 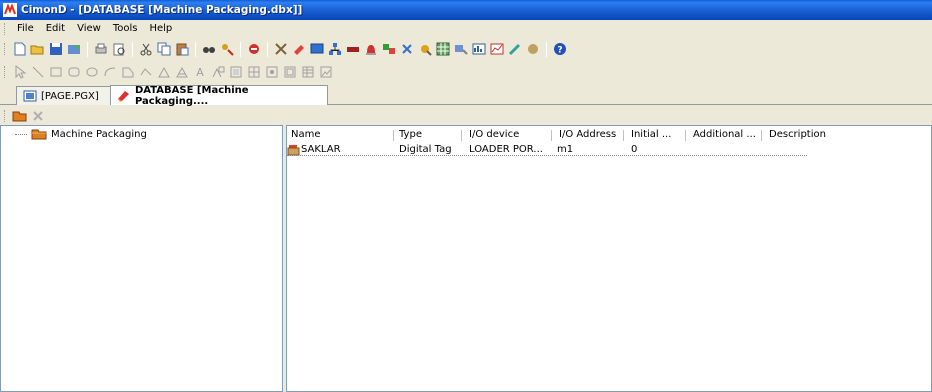 What do you see at coordinates (466, 28) in the screenshot?
I see `menu-bar: File Edit View Tools Help` at bounding box center [466, 28].